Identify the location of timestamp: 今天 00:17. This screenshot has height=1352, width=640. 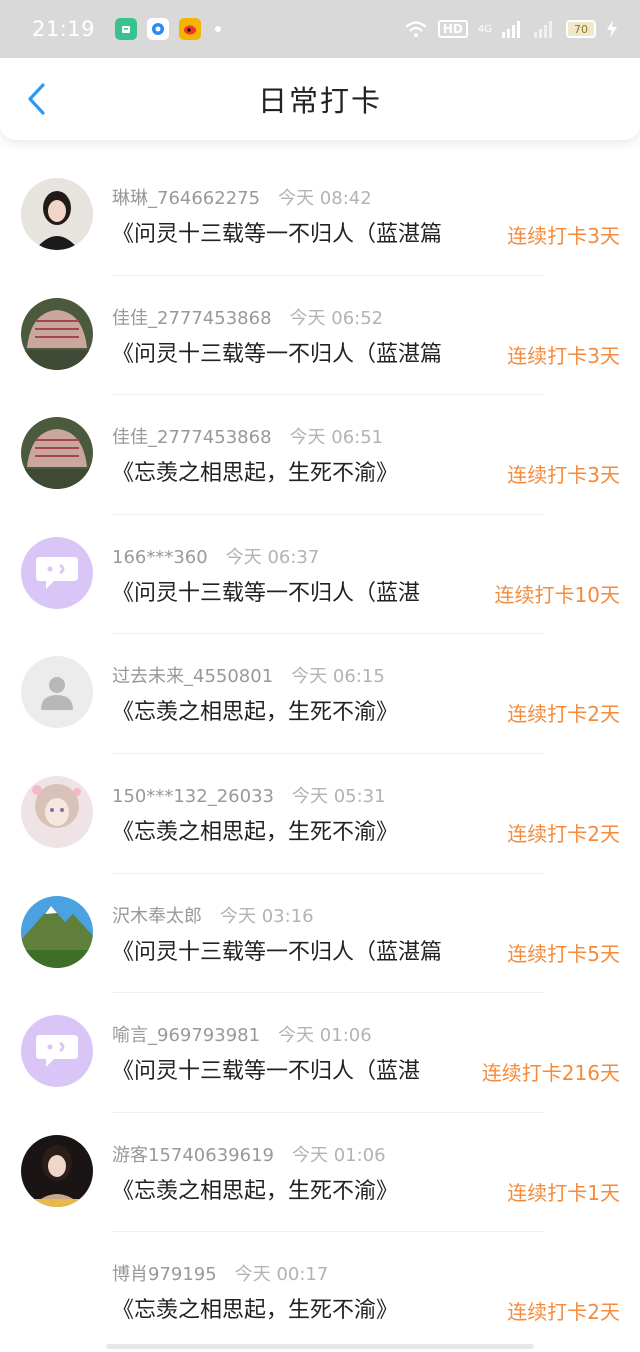
(281, 1275).